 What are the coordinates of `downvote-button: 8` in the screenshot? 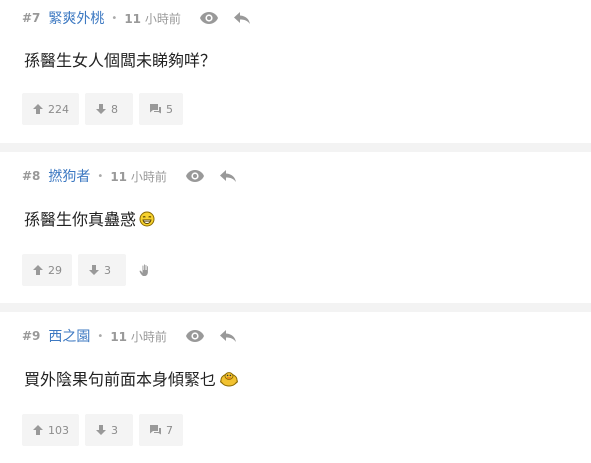 It's located at (109, 109).